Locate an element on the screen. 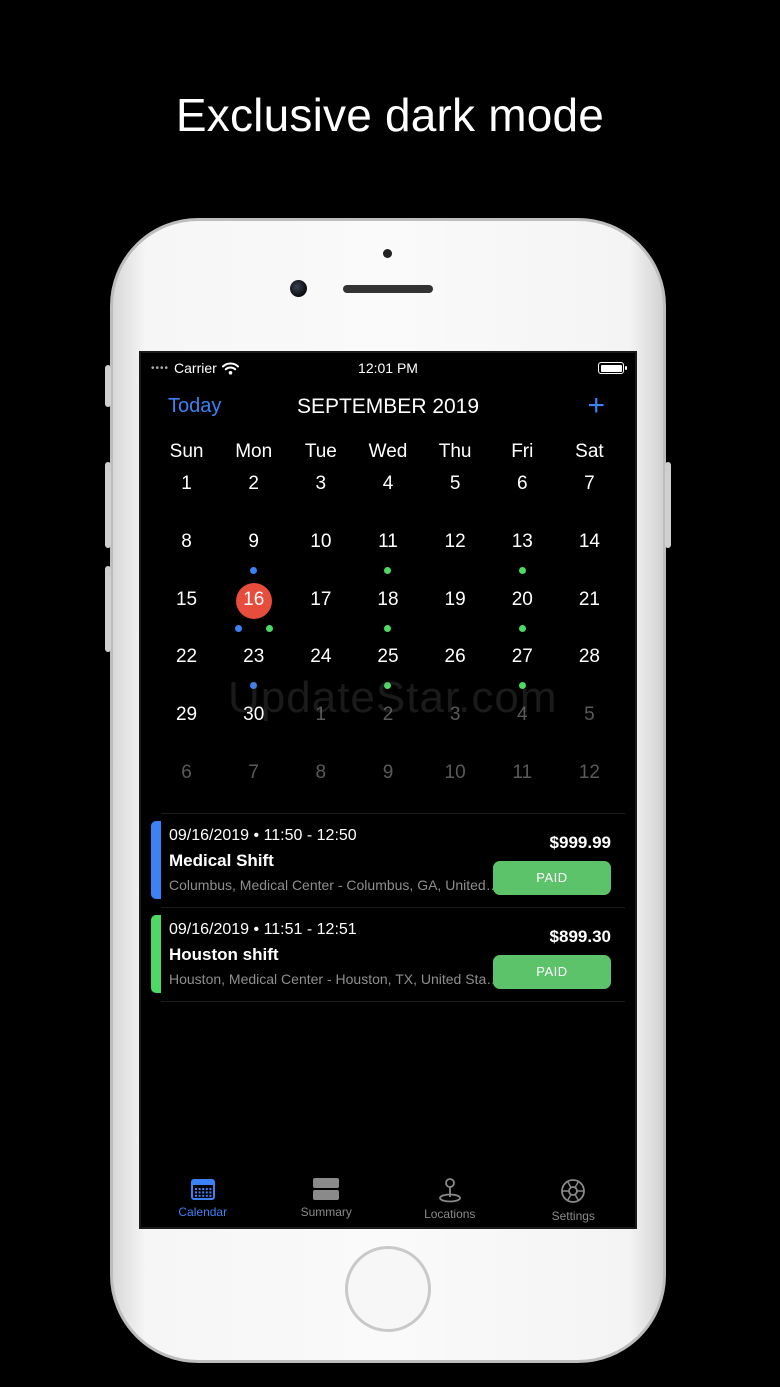 This screenshot has width=780, height=1387. day-number: 5 is located at coordinates (455, 483).